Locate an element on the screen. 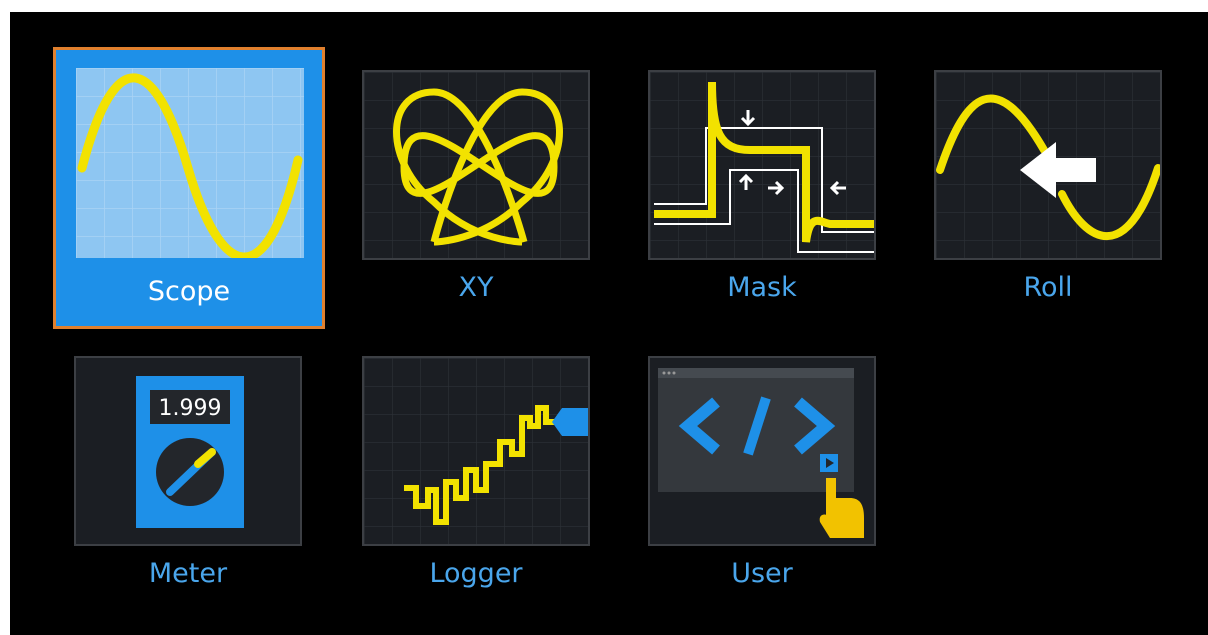  mode-tile-user: User is located at coordinates (762, 476).